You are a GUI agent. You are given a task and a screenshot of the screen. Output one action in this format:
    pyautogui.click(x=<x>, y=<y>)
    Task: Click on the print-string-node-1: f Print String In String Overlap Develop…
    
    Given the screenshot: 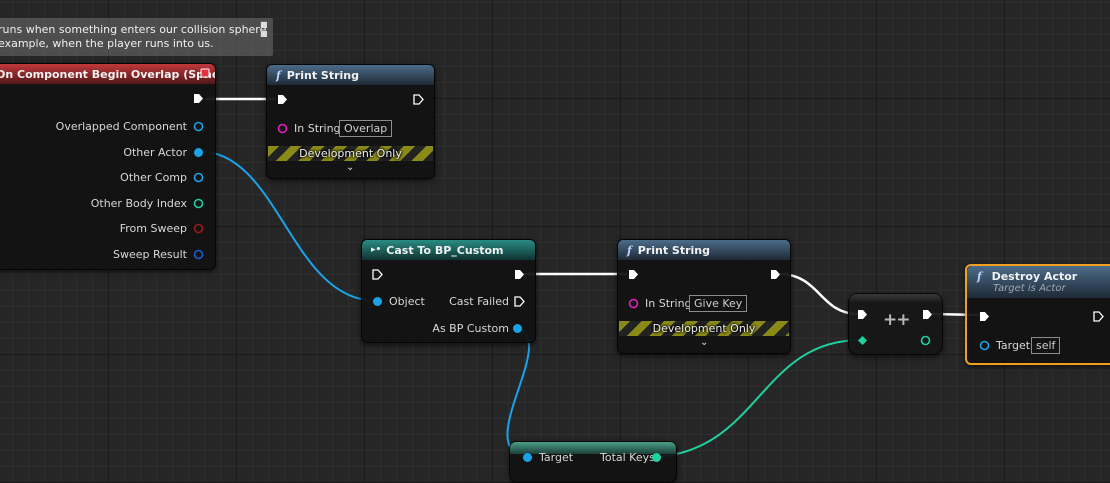 What is the action you would take?
    pyautogui.click(x=350, y=121)
    